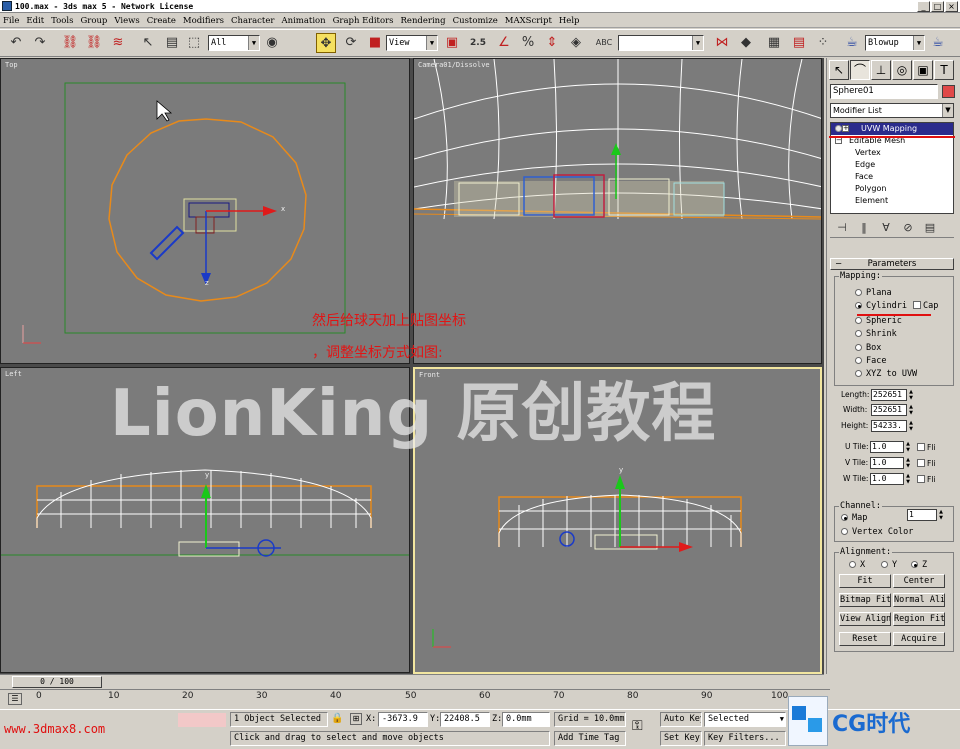 Image resolution: width=960 pixels, height=749 pixels. I want to click on quick-render-icon: ☕, so click(938, 43).